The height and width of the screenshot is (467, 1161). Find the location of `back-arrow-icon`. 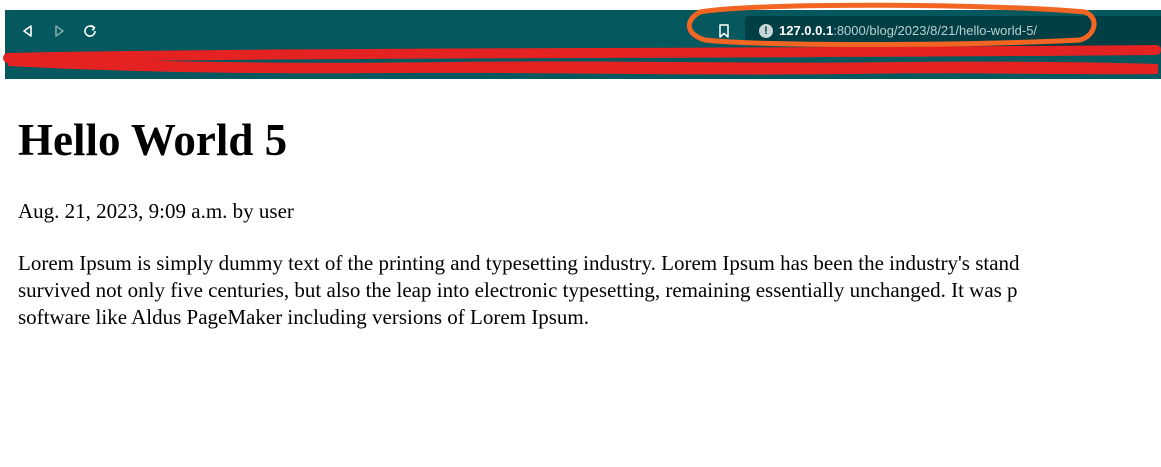

back-arrow-icon is located at coordinates (27, 31).